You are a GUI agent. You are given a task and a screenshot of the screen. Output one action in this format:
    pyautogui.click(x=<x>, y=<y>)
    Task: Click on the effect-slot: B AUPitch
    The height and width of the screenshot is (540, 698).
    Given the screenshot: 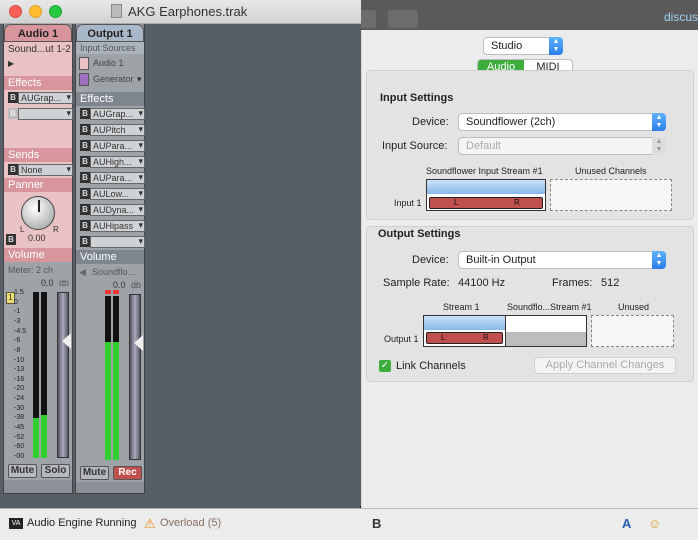 What is the action you would take?
    pyautogui.click(x=110, y=130)
    